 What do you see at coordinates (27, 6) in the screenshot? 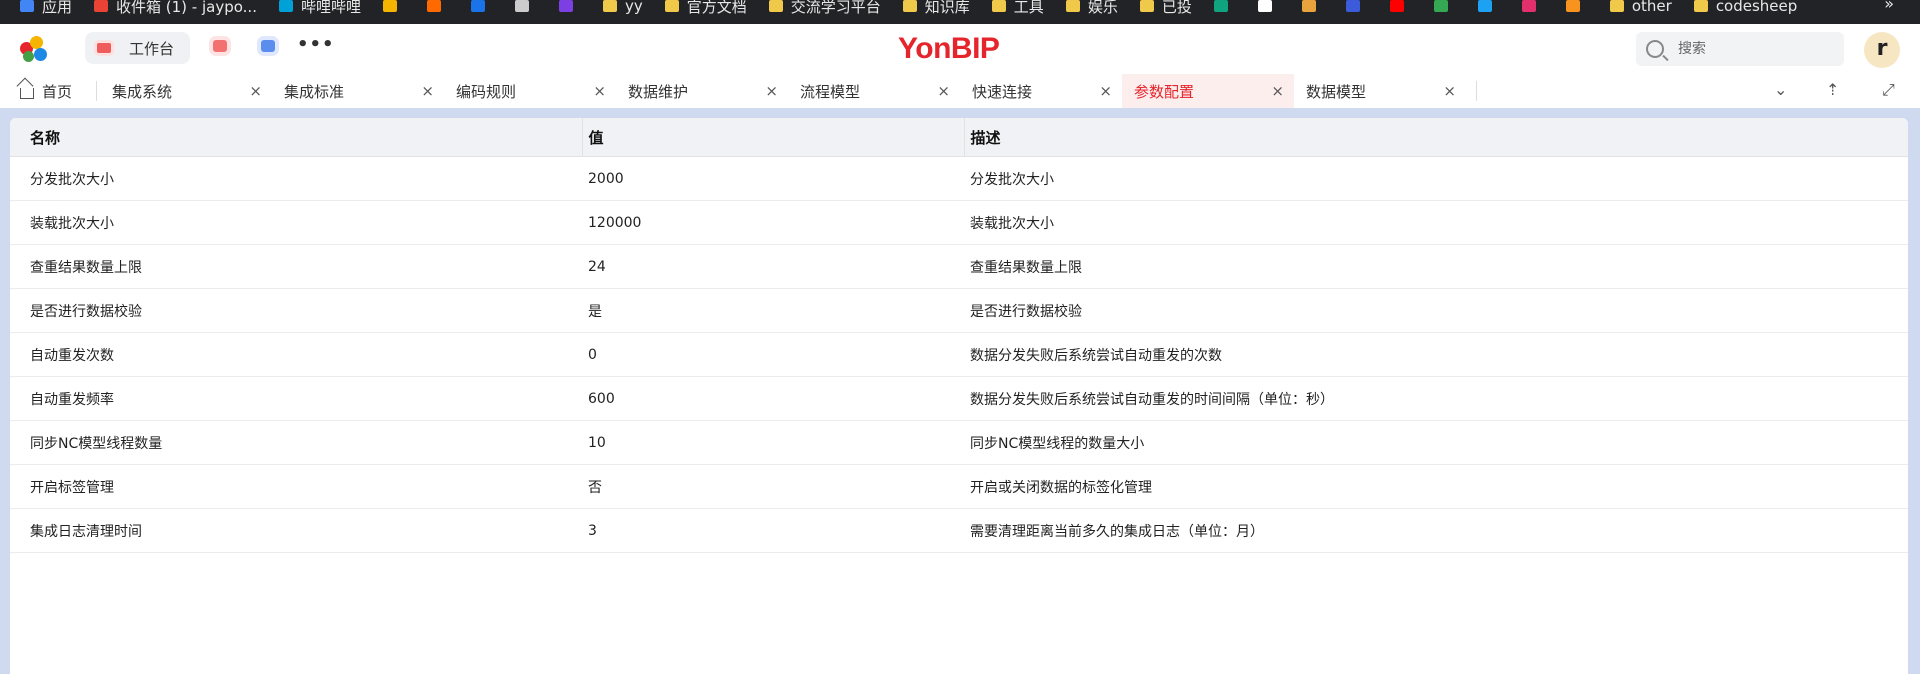
I see `apps-grid-icon` at bounding box center [27, 6].